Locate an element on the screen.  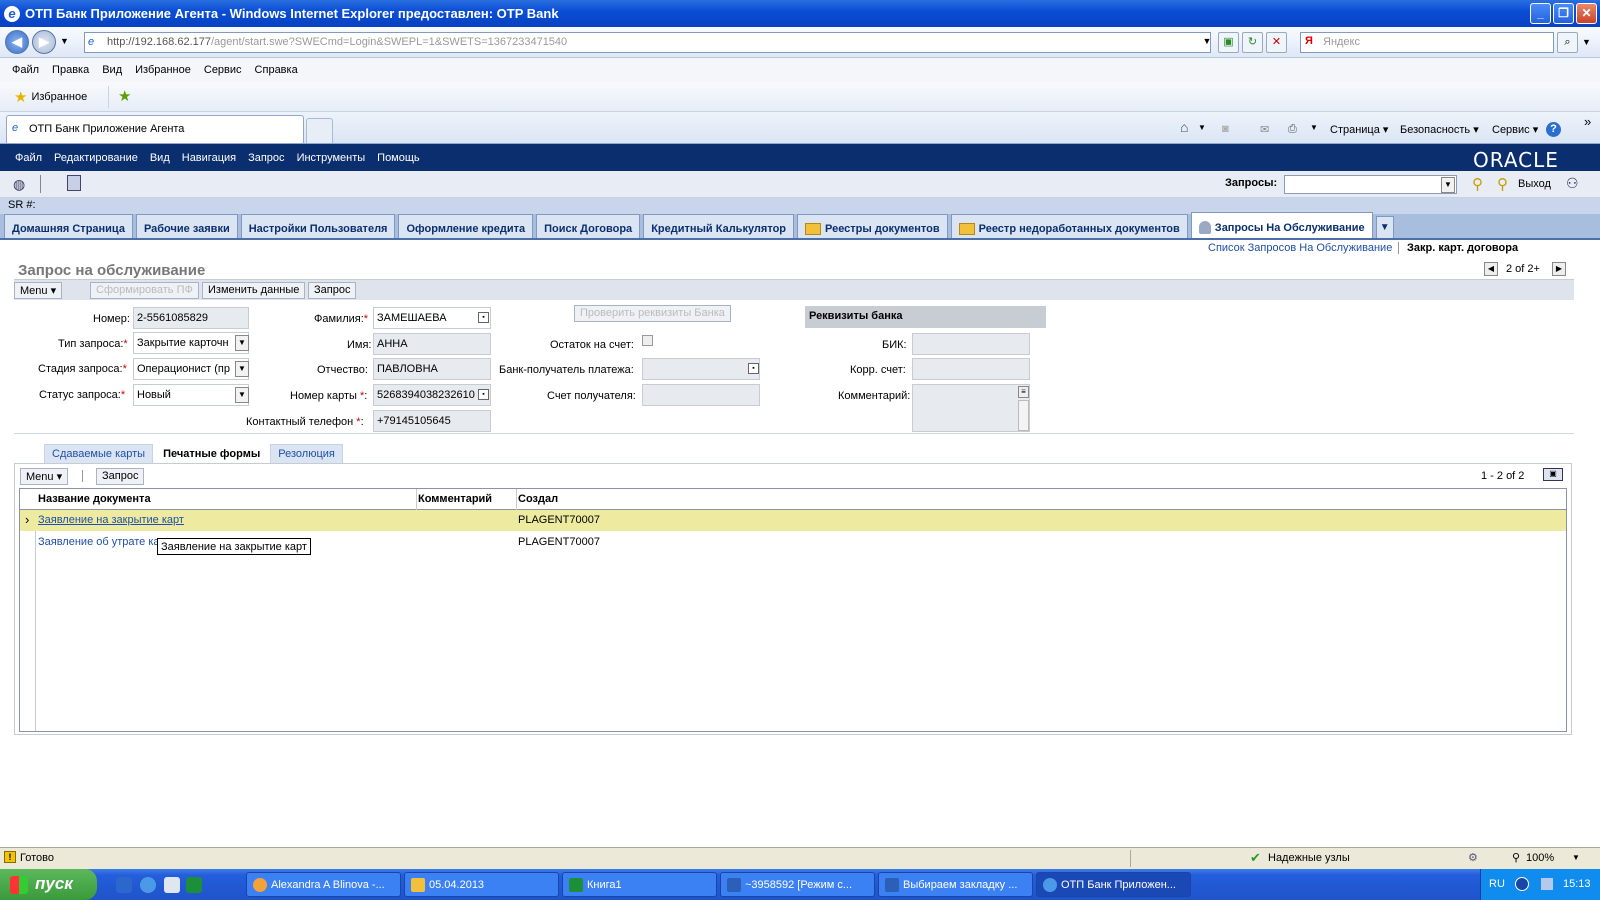
tab-doc-registries: Реестры документов is located at coordinates (872, 226).